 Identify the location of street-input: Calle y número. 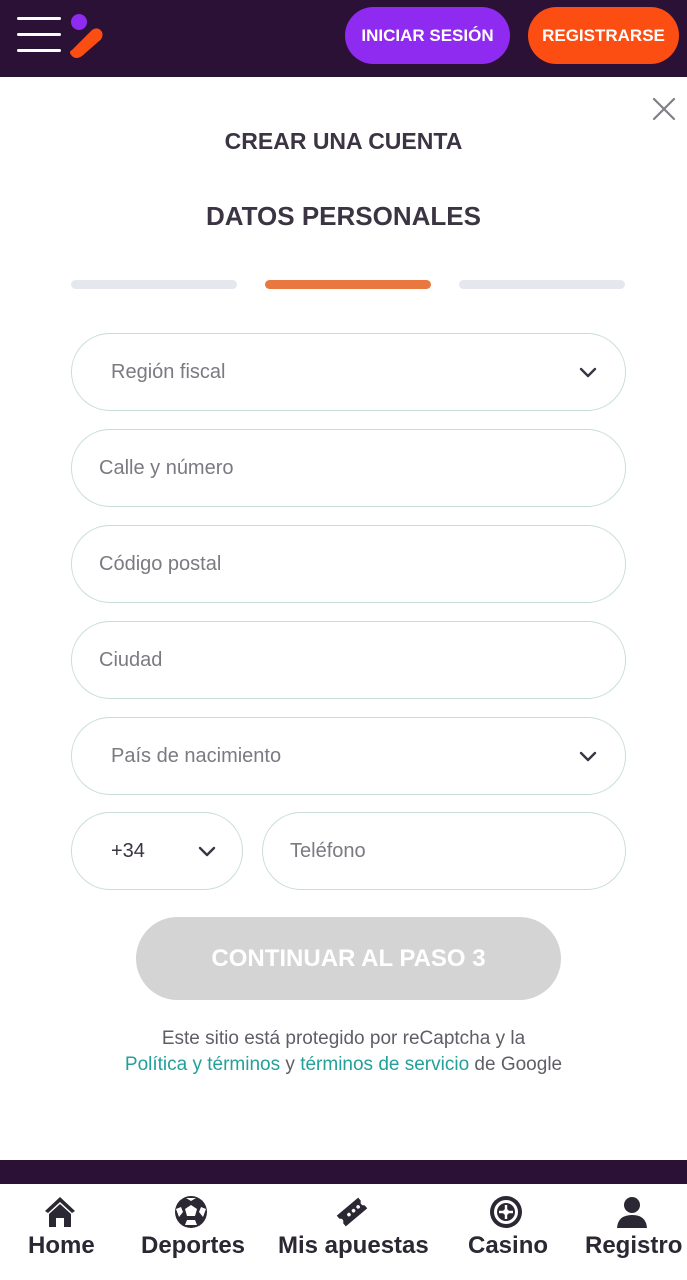
(348, 468).